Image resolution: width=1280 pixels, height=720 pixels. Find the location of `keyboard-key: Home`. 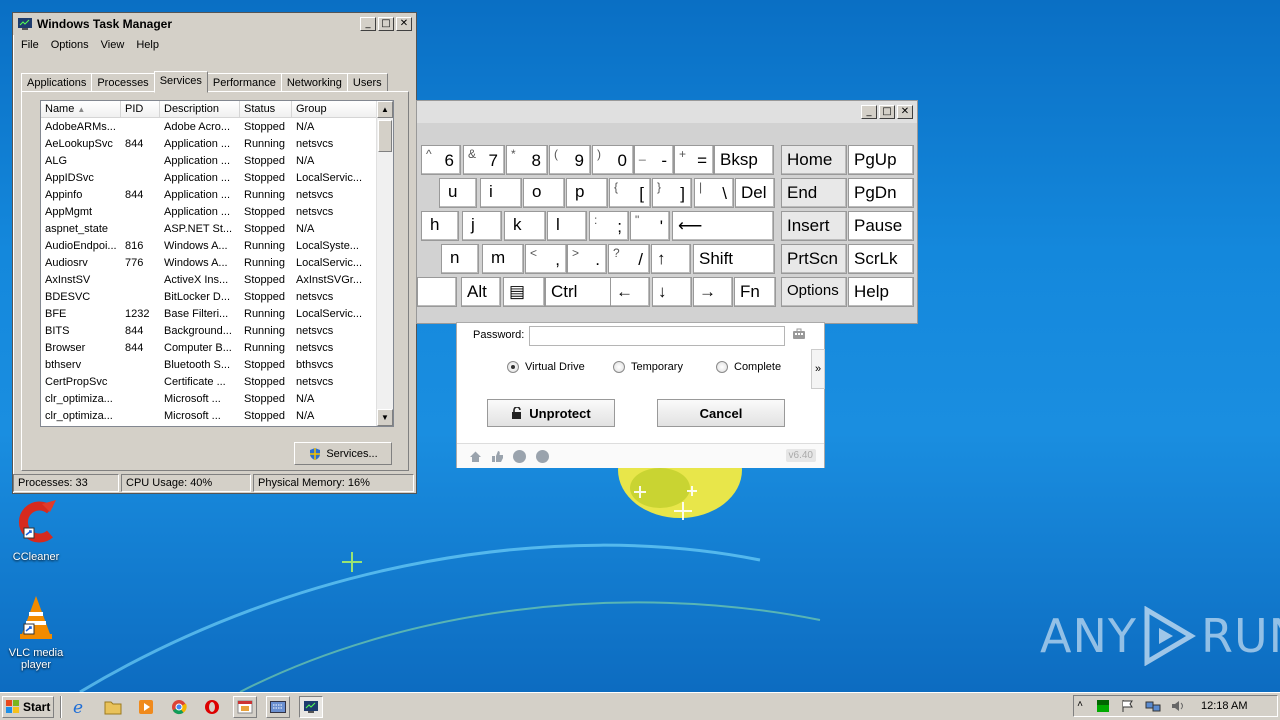

keyboard-key: Home is located at coordinates (814, 160).